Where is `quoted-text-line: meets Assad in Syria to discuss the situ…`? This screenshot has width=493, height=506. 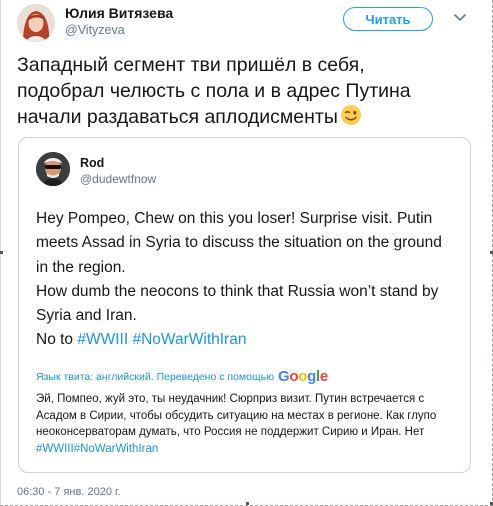
quoted-text-line: meets Assad in Syria to discuss the situ… is located at coordinates (239, 243).